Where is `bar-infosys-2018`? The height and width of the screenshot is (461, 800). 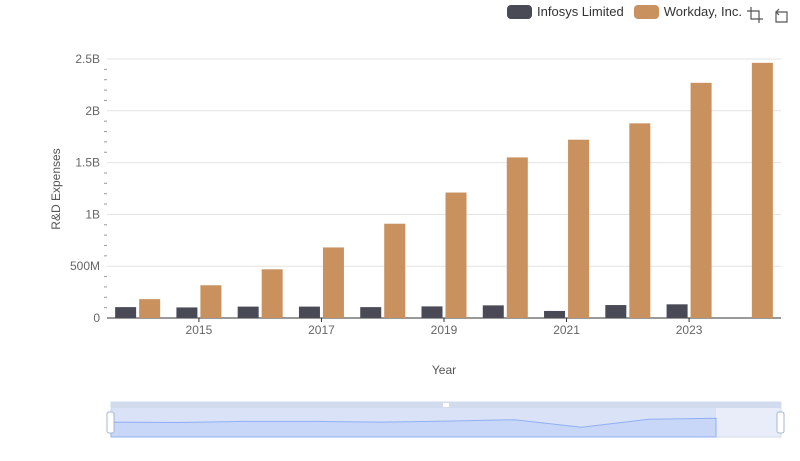 bar-infosys-2018 is located at coordinates (371, 312).